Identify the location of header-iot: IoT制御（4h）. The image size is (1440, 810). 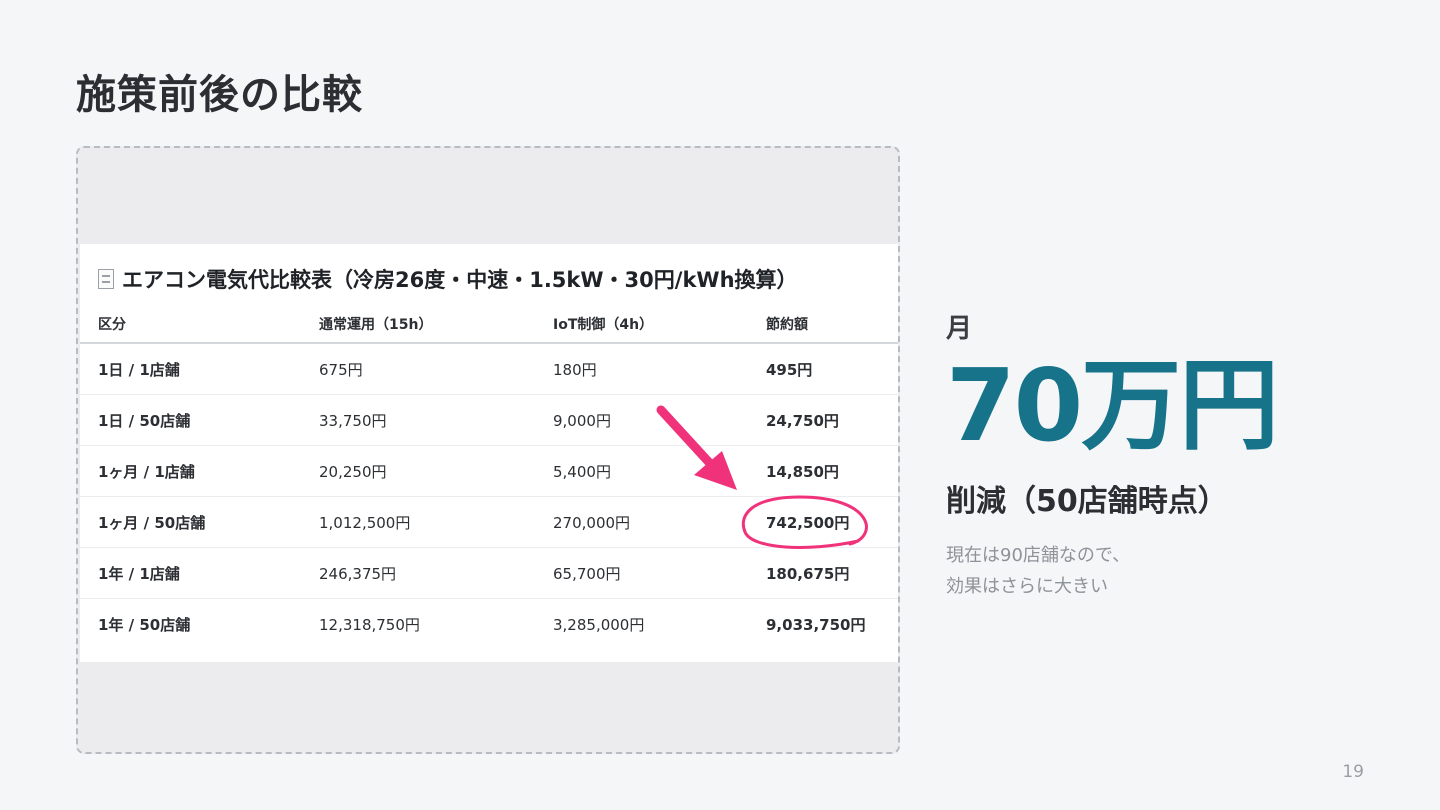
(659, 325).